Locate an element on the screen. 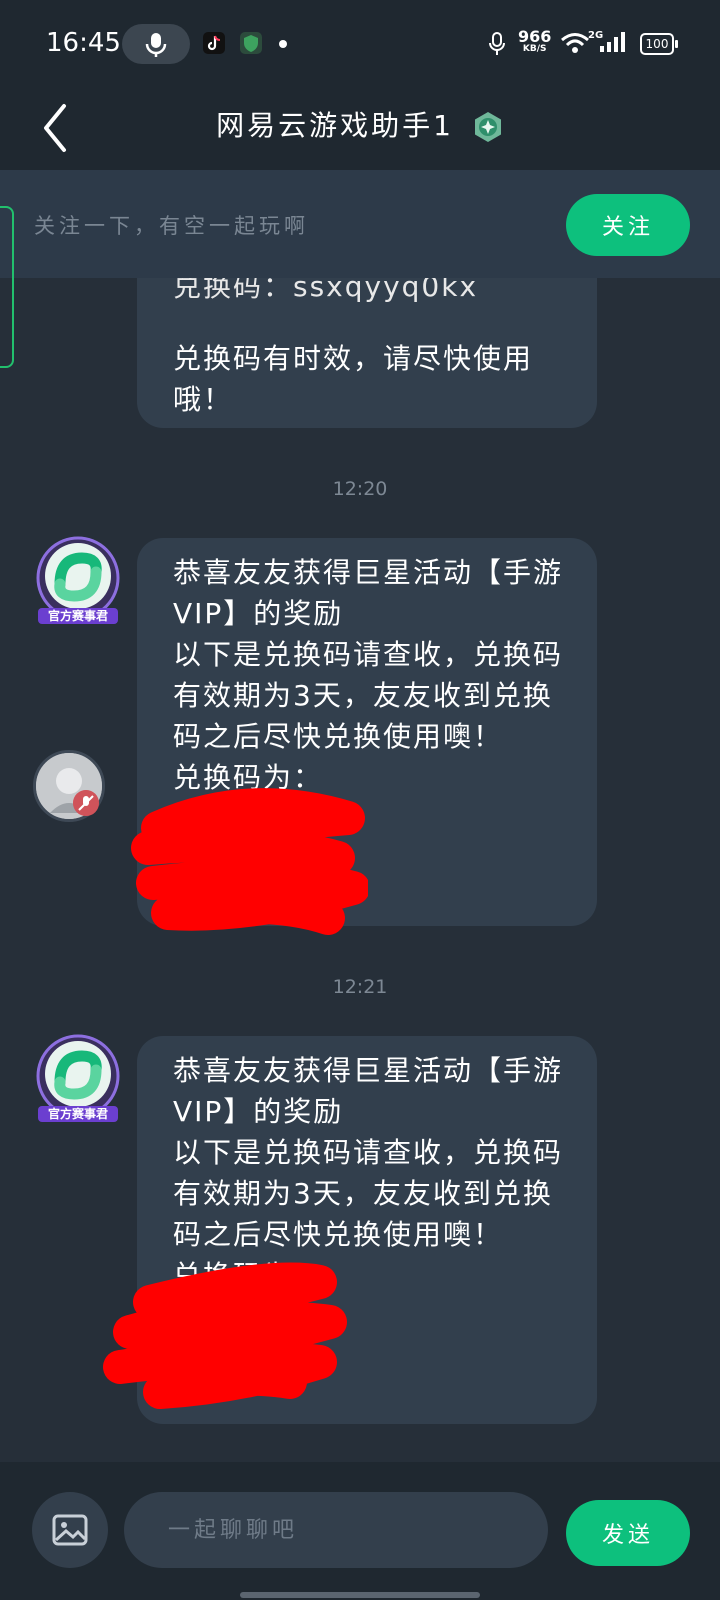  chat-header: 网易云游戏助手1 is located at coordinates (360, 129).